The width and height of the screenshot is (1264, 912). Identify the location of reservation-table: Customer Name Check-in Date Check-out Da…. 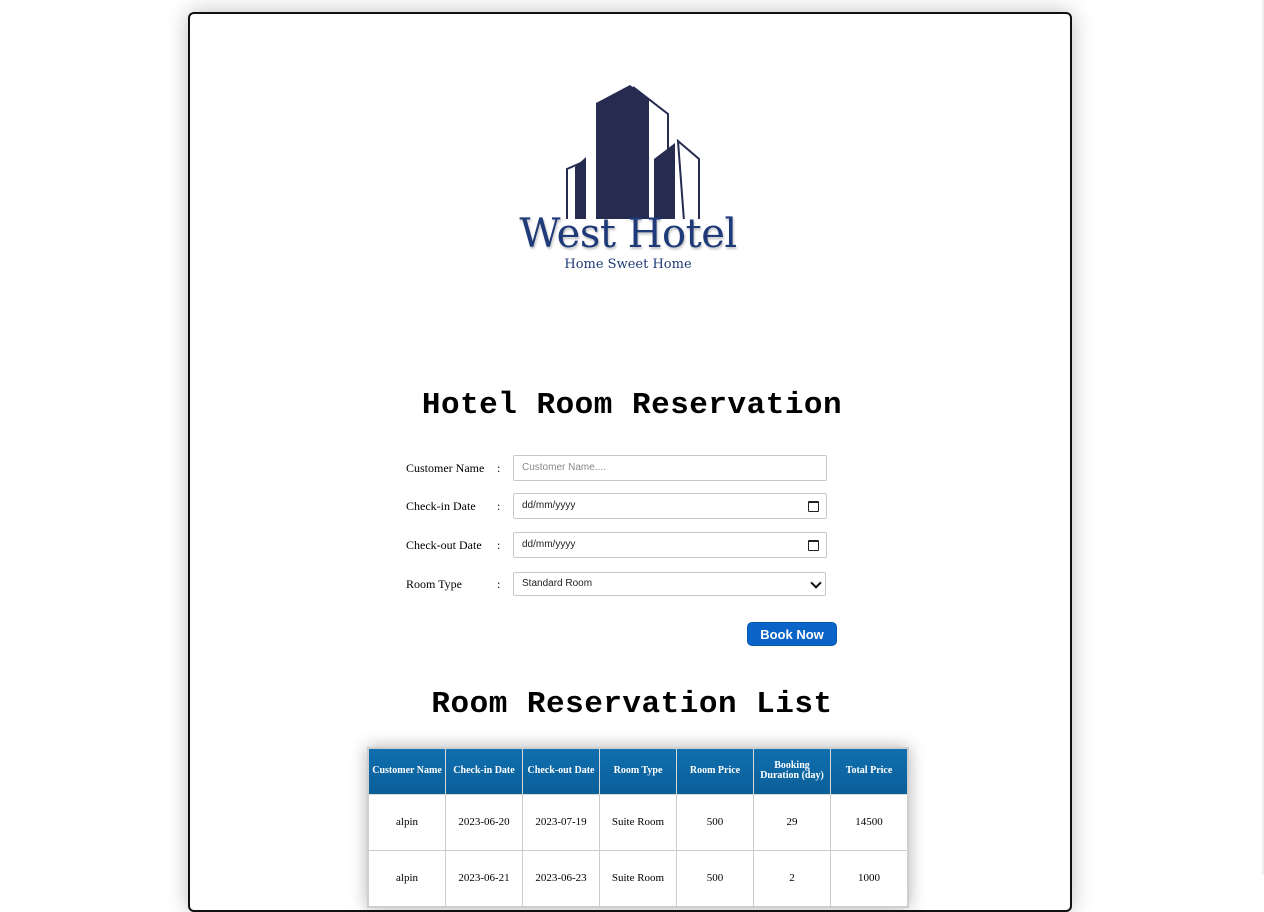
(638, 827).